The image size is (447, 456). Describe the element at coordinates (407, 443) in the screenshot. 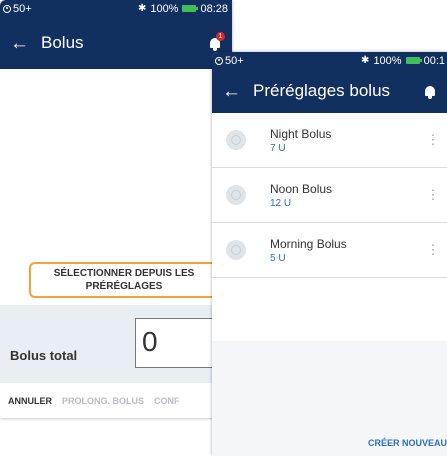

I see `create-new-button: CRÉER NOUVEAU` at that location.